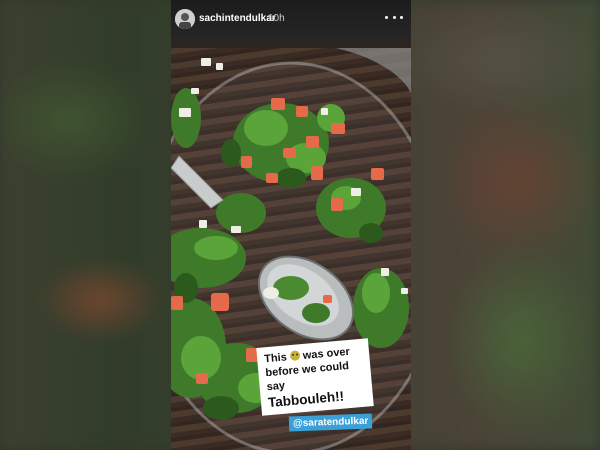  Describe the element at coordinates (295, 356) in the screenshot. I see `smiling-face-icon` at that location.